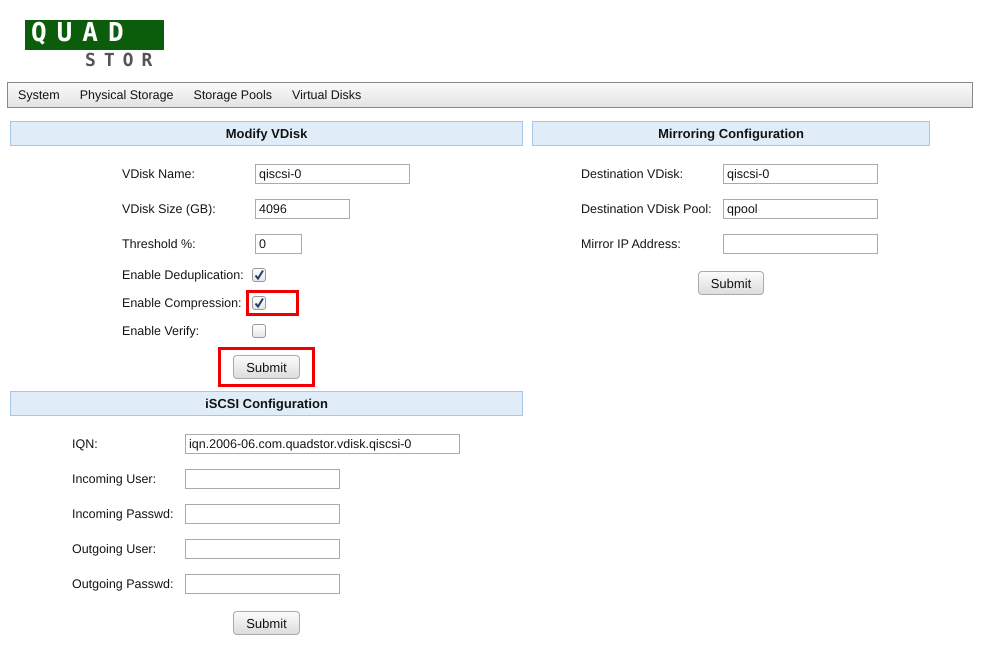 Image resolution: width=982 pixels, height=658 pixels. What do you see at coordinates (94, 35) in the screenshot?
I see `logo-text: QUAD` at bounding box center [94, 35].